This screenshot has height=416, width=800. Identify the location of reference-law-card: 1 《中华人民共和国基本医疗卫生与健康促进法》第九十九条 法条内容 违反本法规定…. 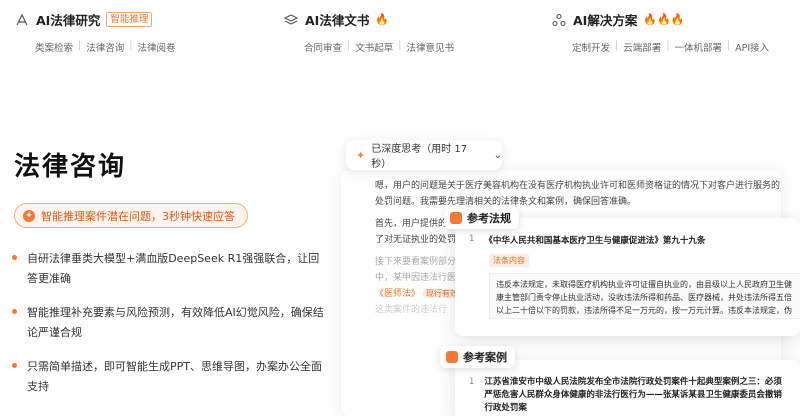
(627, 277).